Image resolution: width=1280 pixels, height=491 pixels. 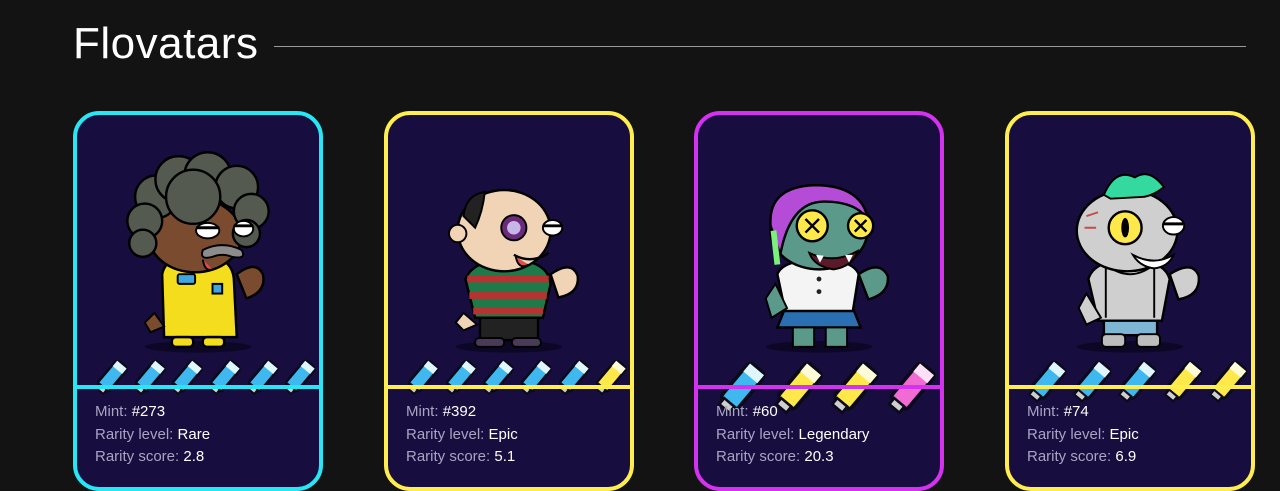 What do you see at coordinates (1139, 457) in the screenshot?
I see `rarity-score-row: Rarity score: 6.9` at bounding box center [1139, 457].